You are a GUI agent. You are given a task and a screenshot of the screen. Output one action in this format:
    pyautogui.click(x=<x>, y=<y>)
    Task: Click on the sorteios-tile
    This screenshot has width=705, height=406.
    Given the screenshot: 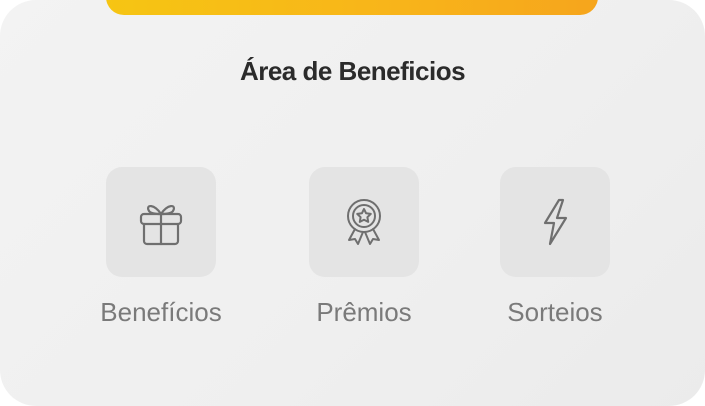 What is the action you would take?
    pyautogui.click(x=555, y=222)
    